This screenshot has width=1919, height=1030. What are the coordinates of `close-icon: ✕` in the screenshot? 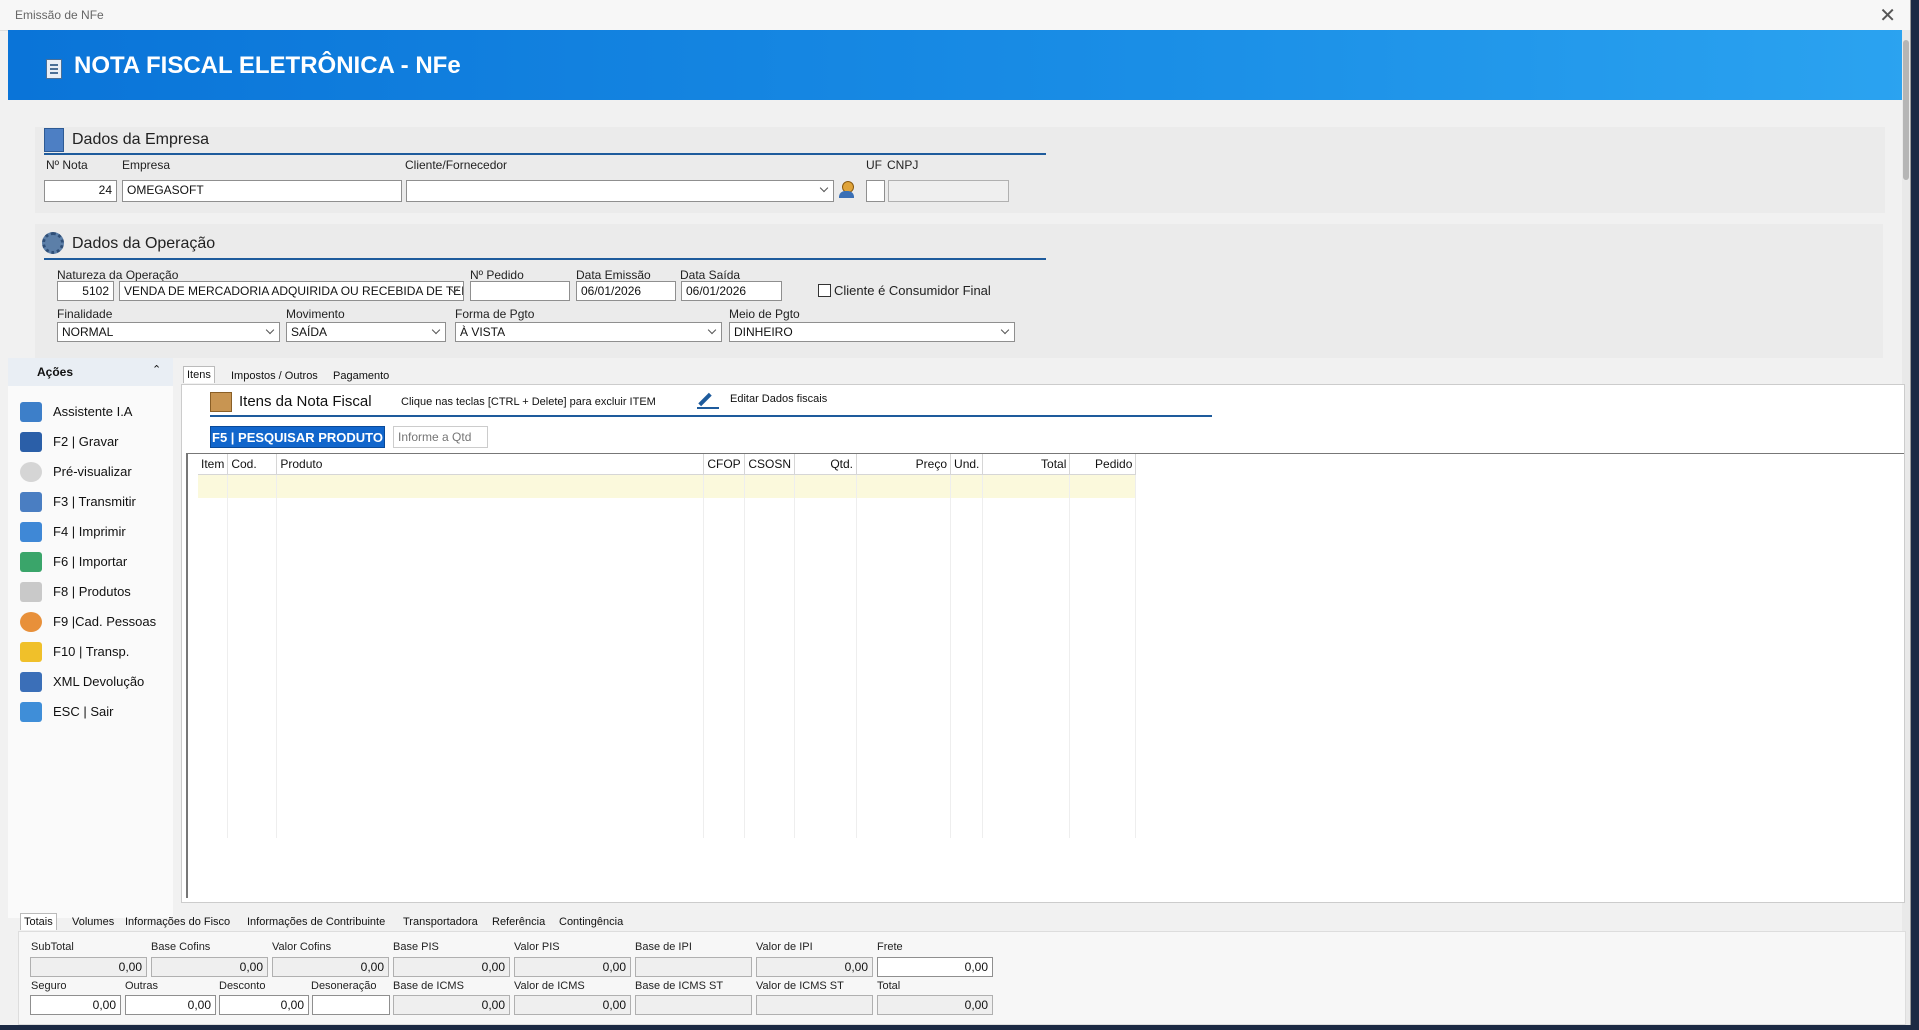 It's located at (1887, 15).